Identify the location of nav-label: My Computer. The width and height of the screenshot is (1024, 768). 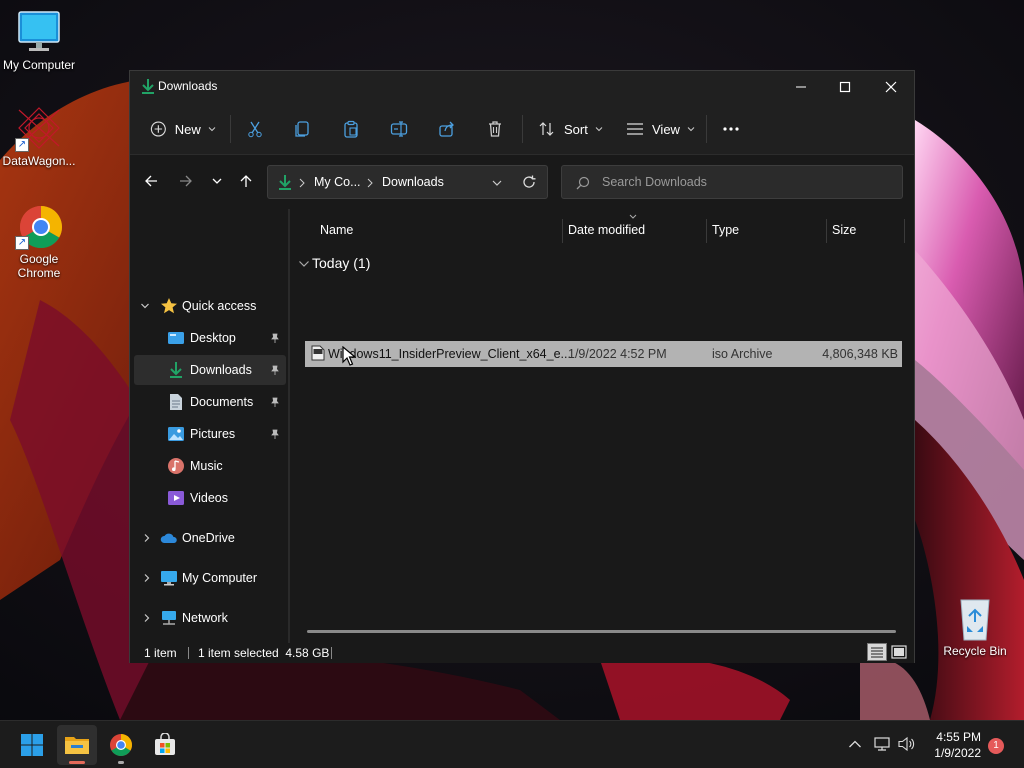
(220, 578).